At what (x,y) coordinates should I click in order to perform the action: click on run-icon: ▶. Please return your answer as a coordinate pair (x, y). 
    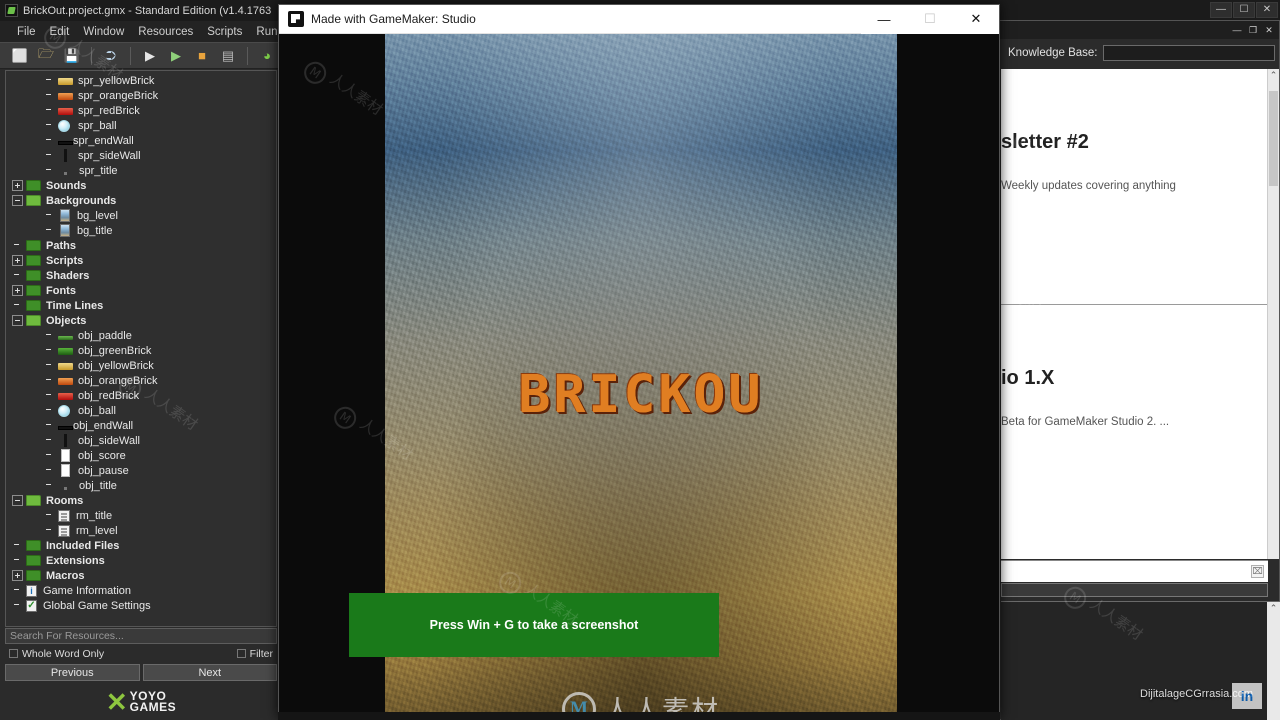
    Looking at the image, I should click on (176, 56).